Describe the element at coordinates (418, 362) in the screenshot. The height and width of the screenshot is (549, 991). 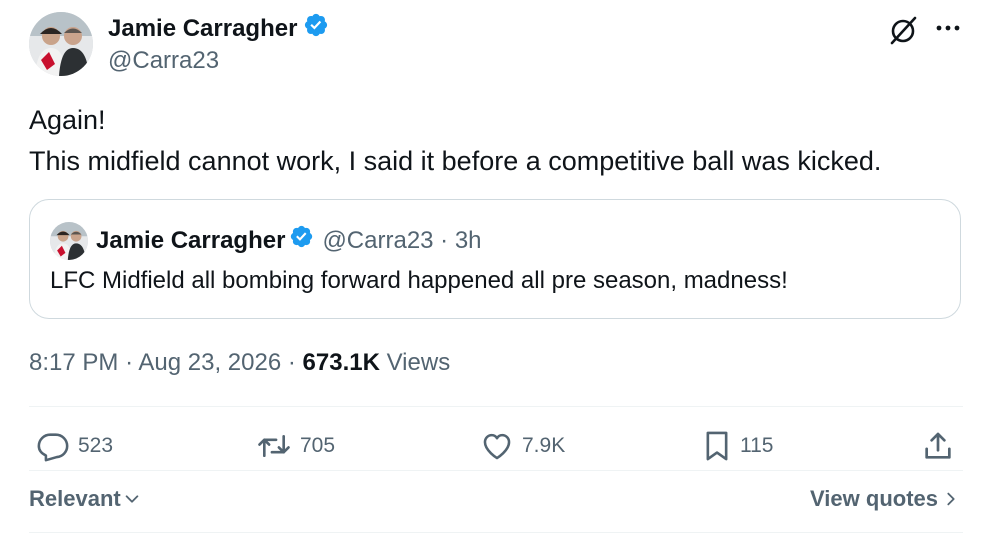
I see `views-label: Views` at that location.